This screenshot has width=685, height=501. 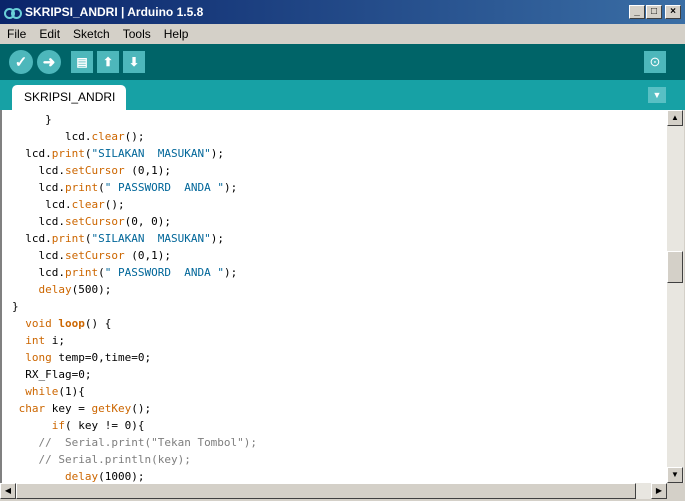 I want to click on code-line: char key = getKey();, so click(x=81, y=408).